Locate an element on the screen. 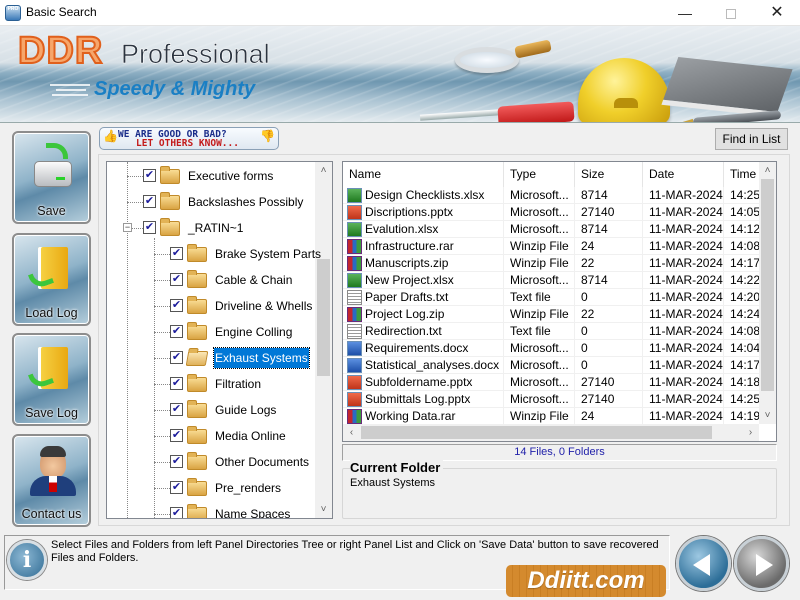 The height and width of the screenshot is (600, 800). tree-item: ✔ Name Spaces is located at coordinates (251, 511).